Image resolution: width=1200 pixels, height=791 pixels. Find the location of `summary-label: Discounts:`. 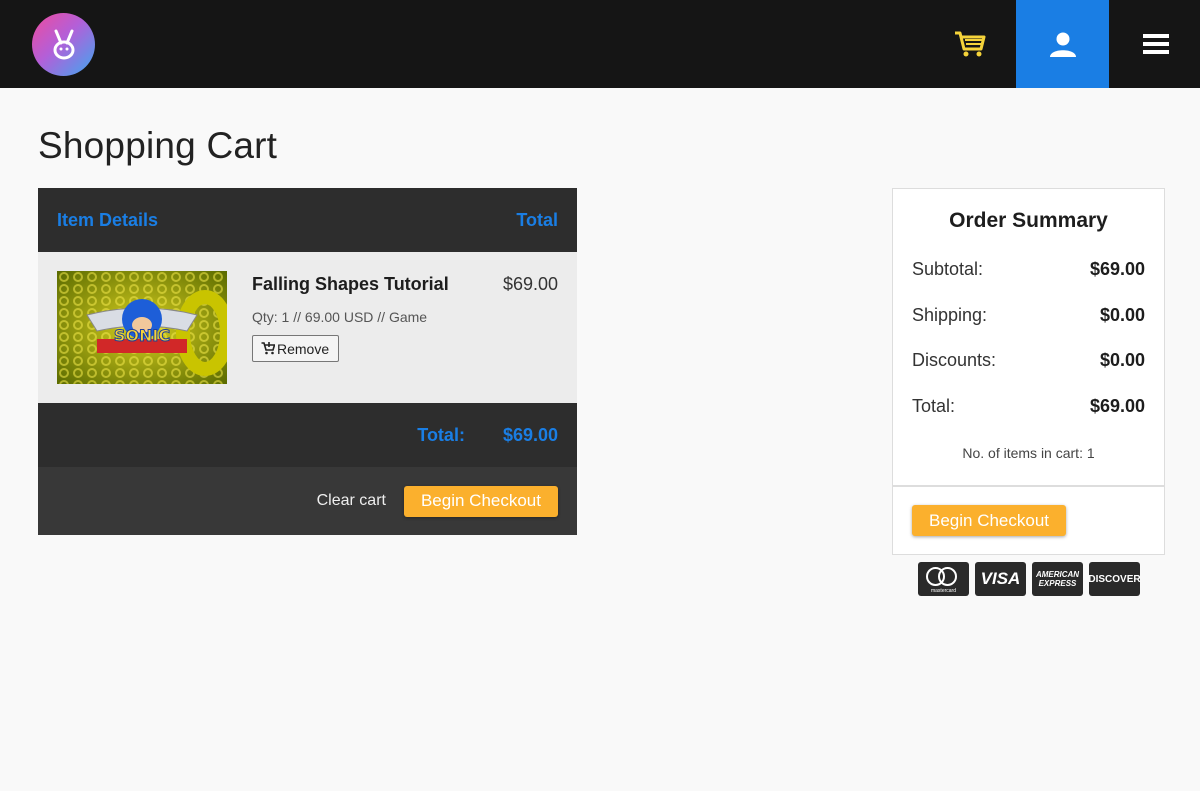

summary-label: Discounts: is located at coordinates (954, 360).